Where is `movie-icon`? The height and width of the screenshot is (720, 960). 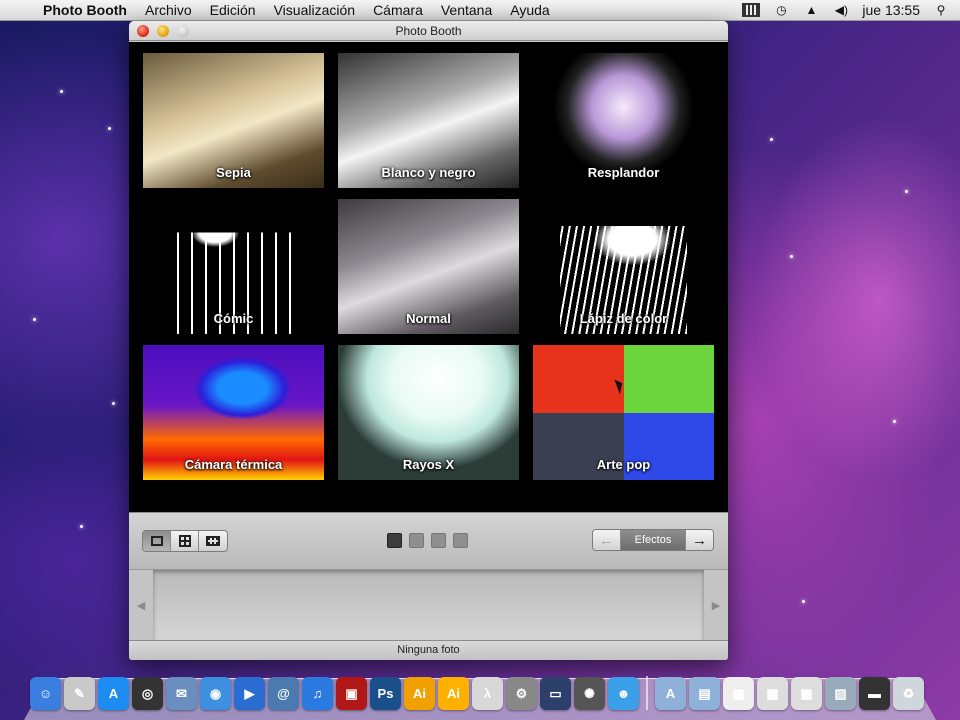
movie-icon is located at coordinates (213, 541).